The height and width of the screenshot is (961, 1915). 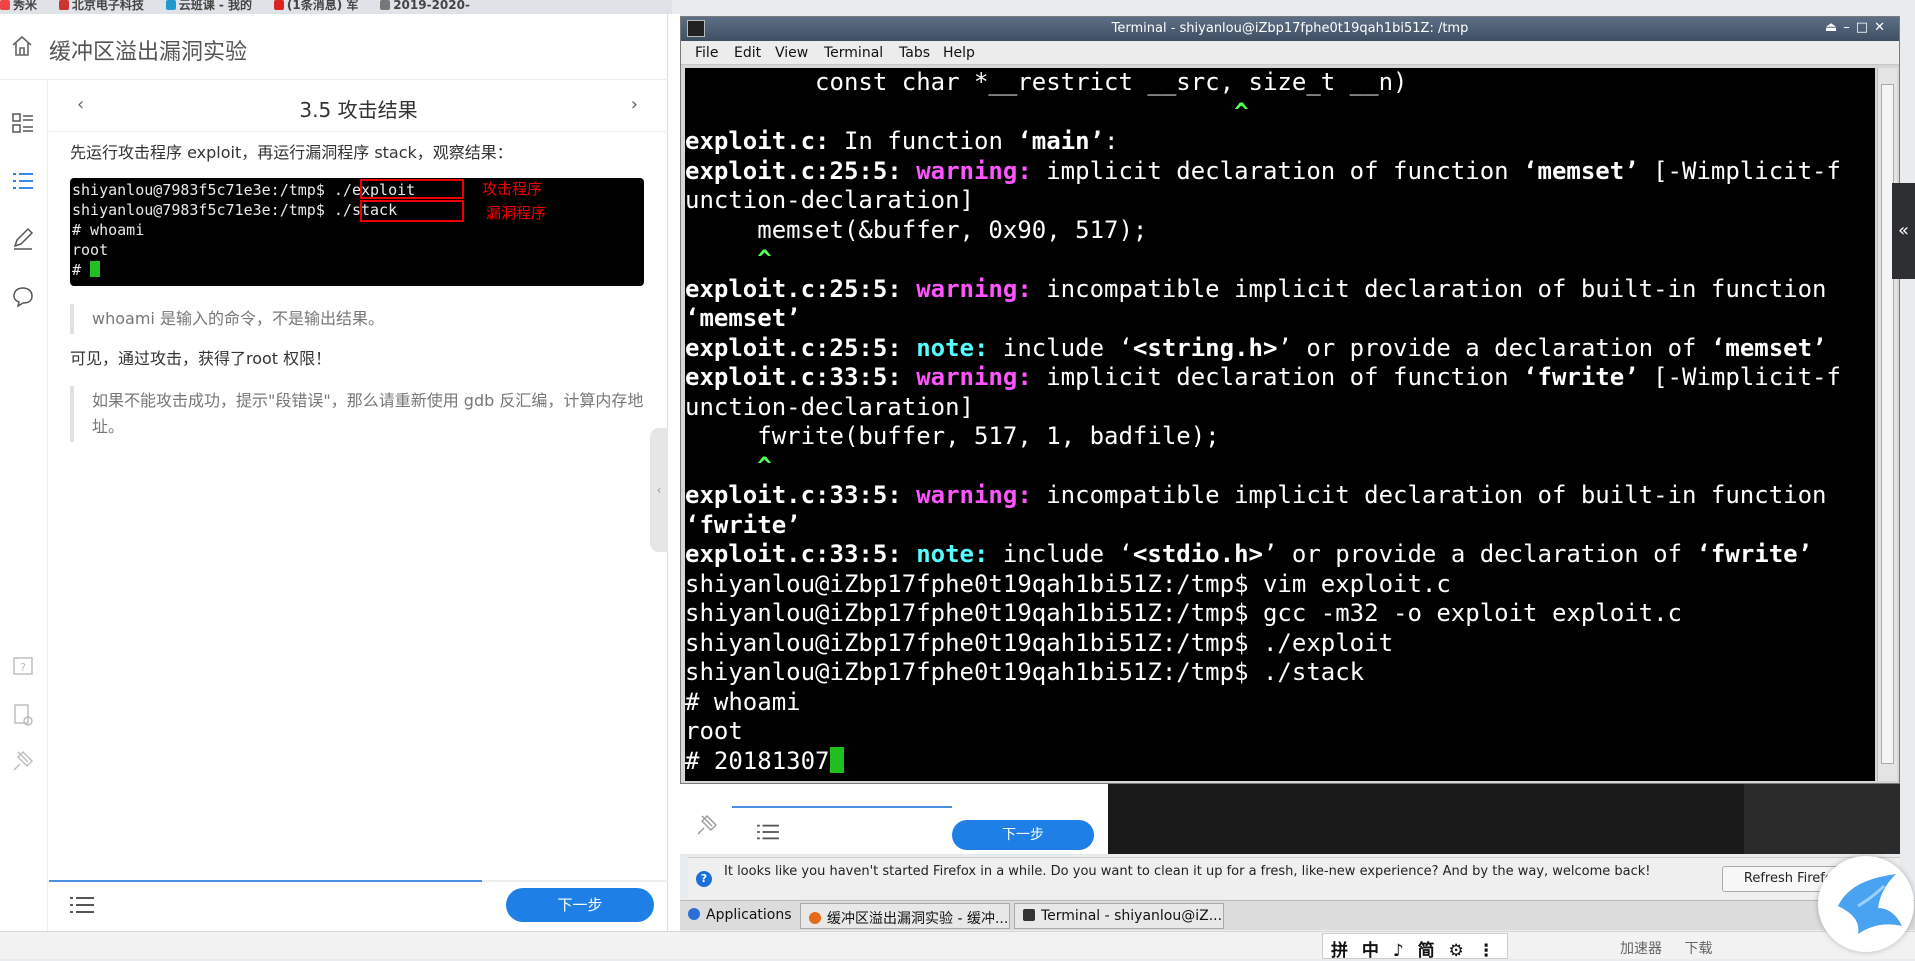 I want to click on accelerator-item: 加速器, so click(x=1641, y=949).